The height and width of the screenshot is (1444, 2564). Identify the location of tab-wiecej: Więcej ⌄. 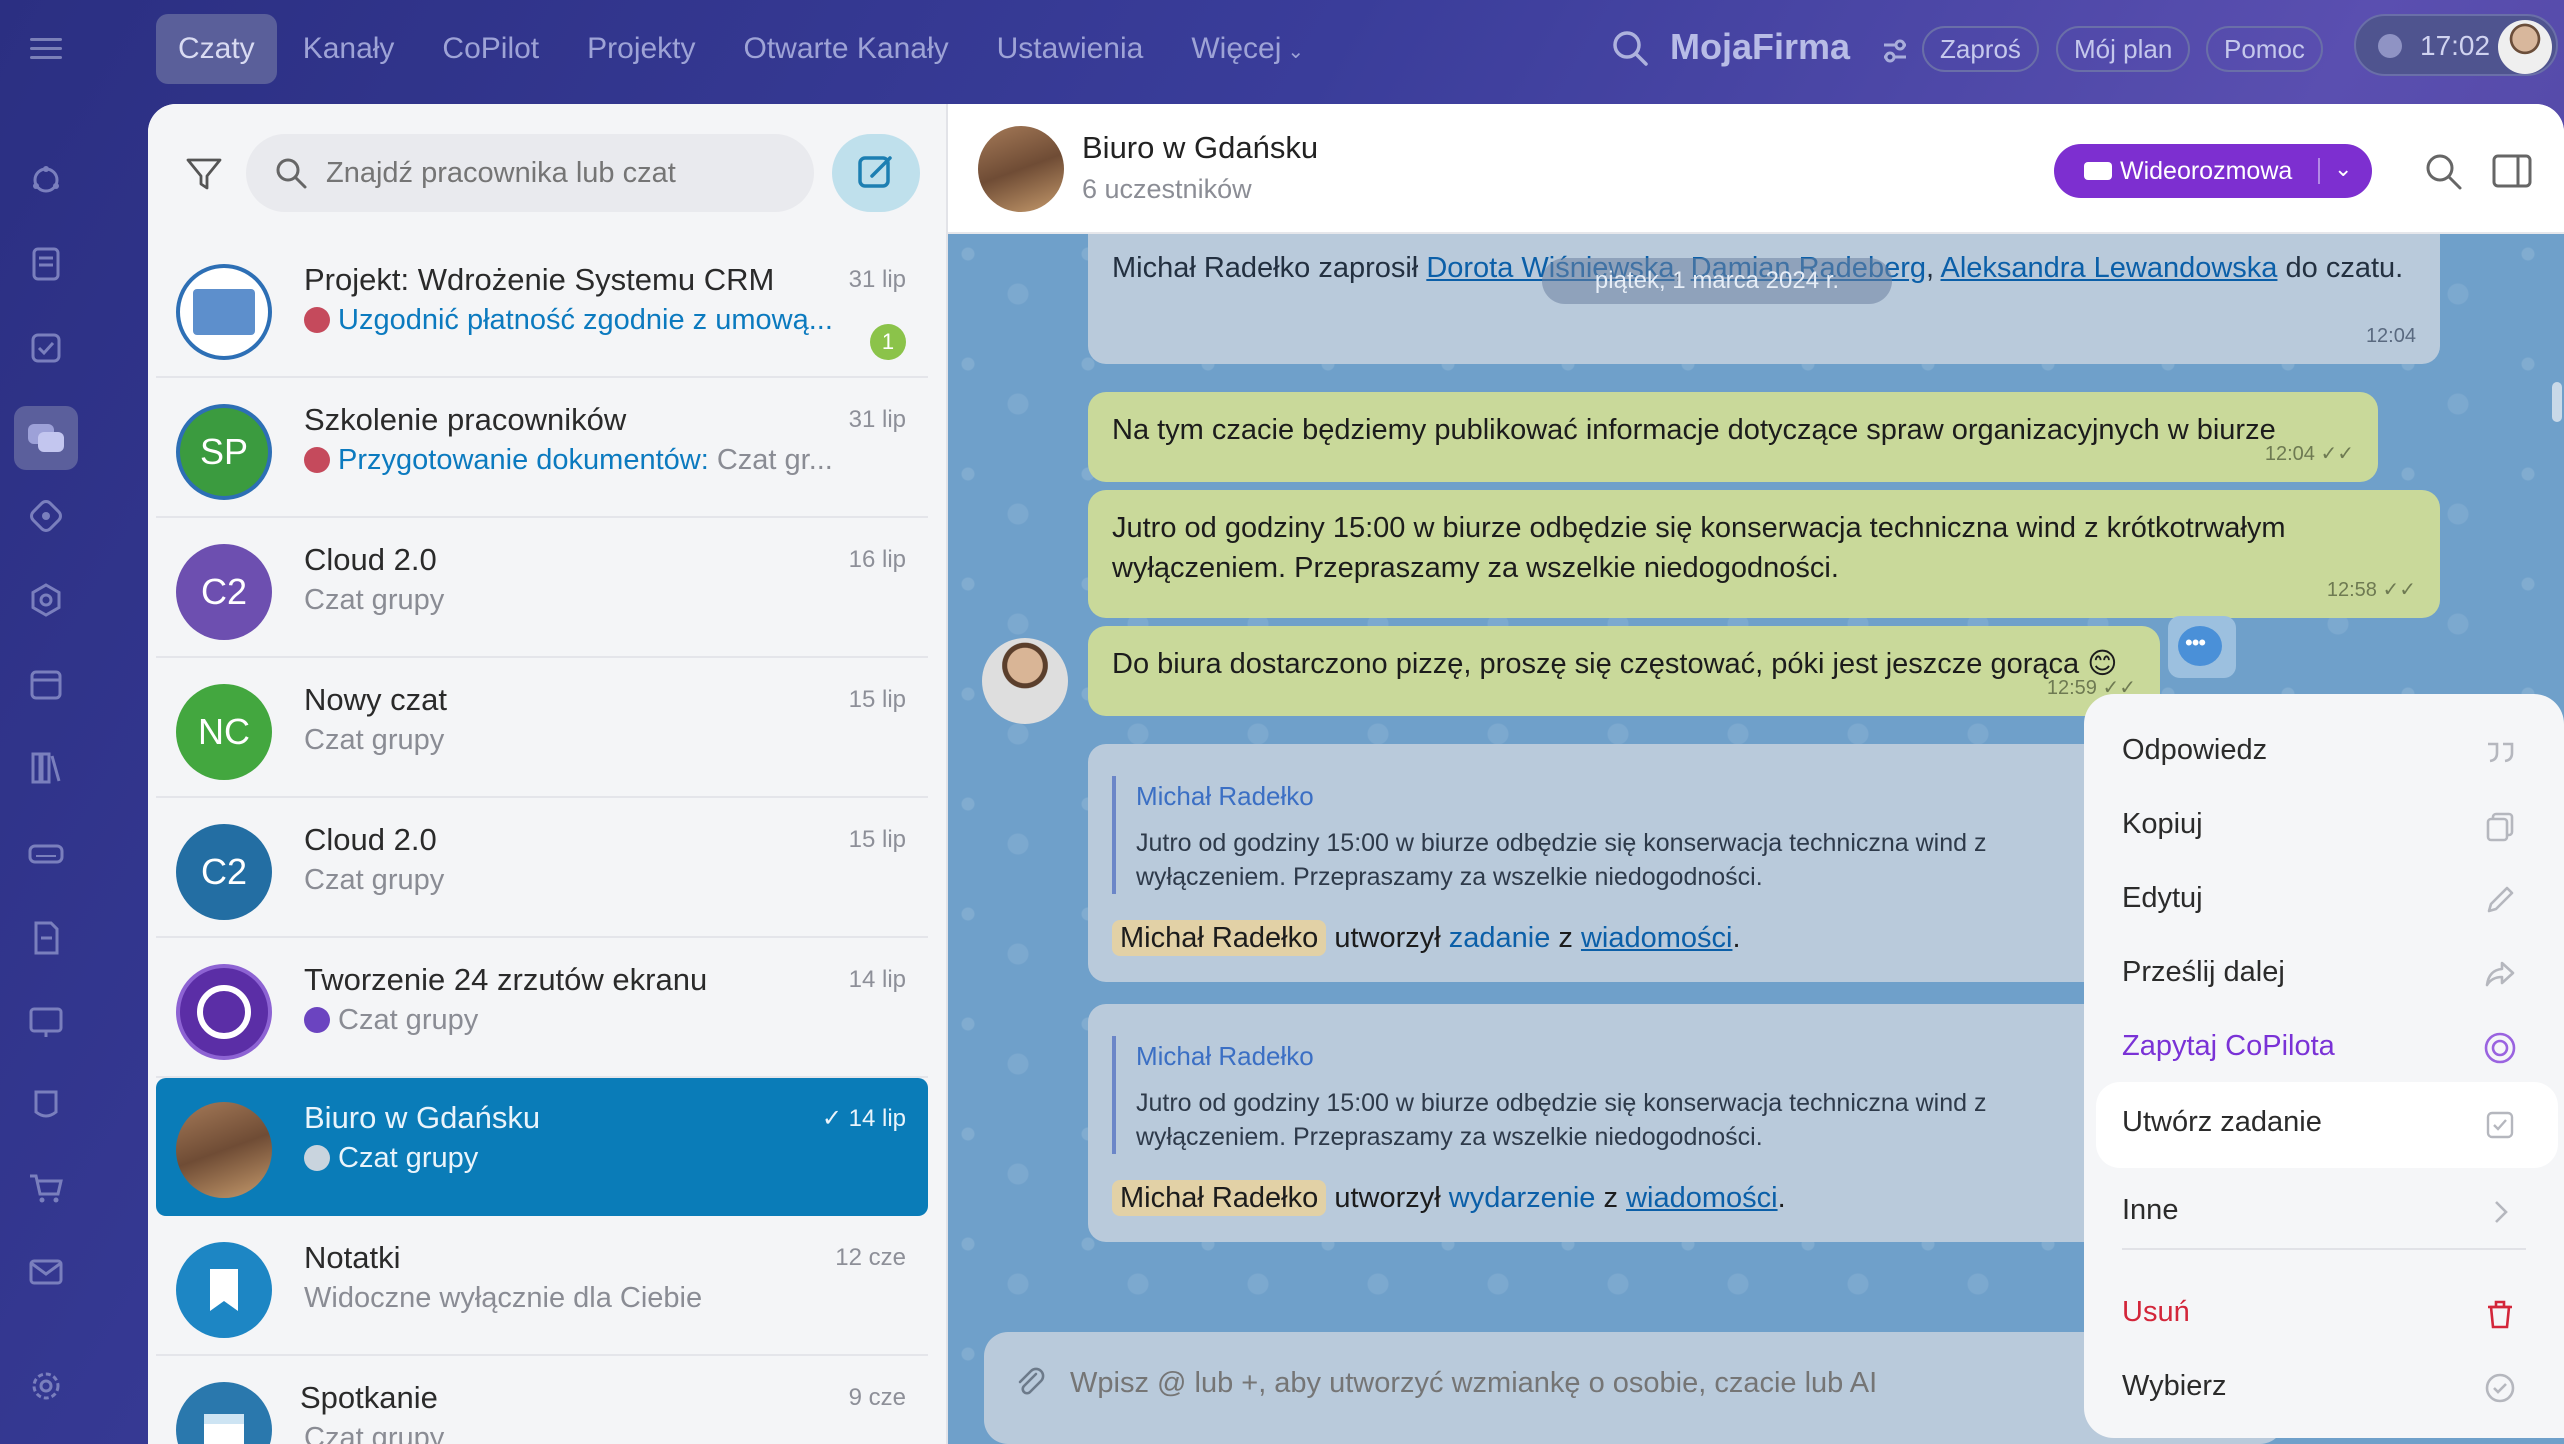
(1247, 49).